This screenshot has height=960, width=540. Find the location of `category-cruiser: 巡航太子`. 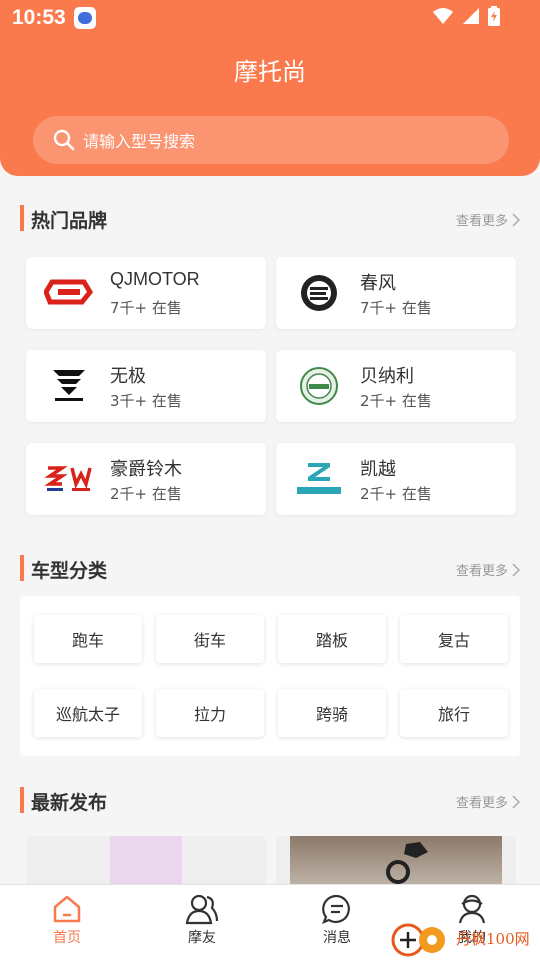

category-cruiser: 巡航太子 is located at coordinates (88, 713).